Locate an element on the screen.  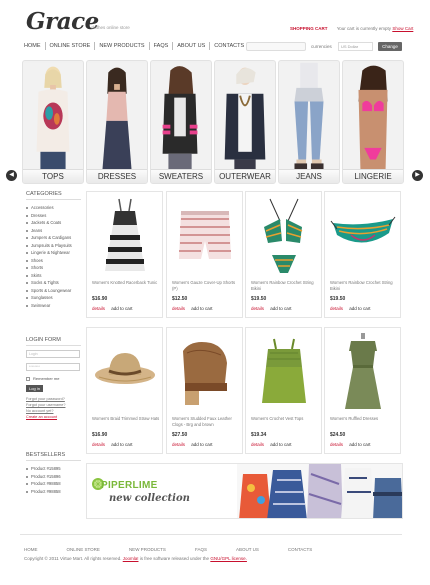
currency-select: US Dollar is located at coordinates (355, 46).